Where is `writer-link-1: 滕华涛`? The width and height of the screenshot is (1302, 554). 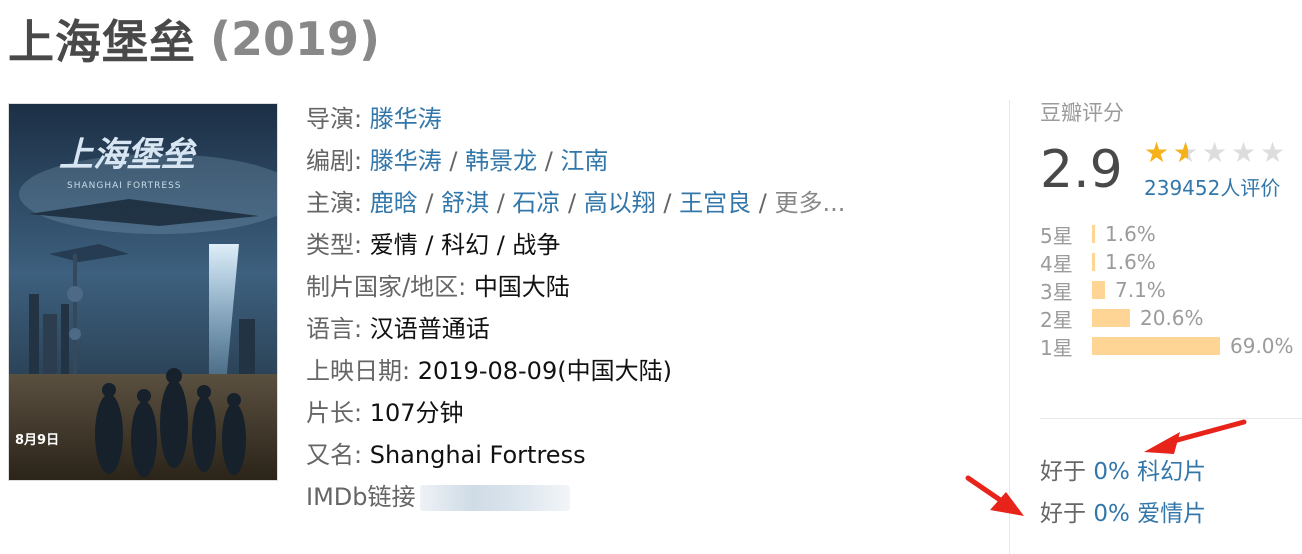
writer-link-1: 滕华涛 is located at coordinates (406, 161).